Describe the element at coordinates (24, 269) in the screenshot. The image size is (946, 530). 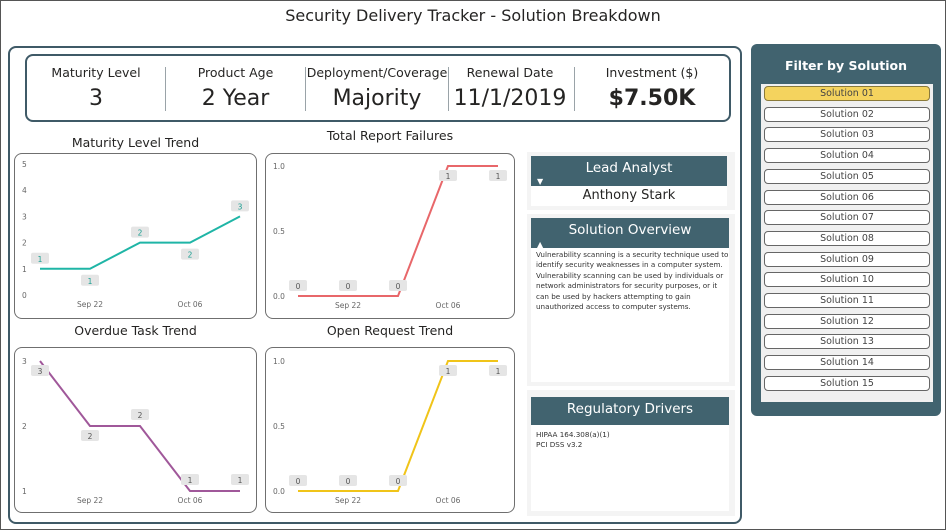
I see `y-tick-label: 1` at that location.